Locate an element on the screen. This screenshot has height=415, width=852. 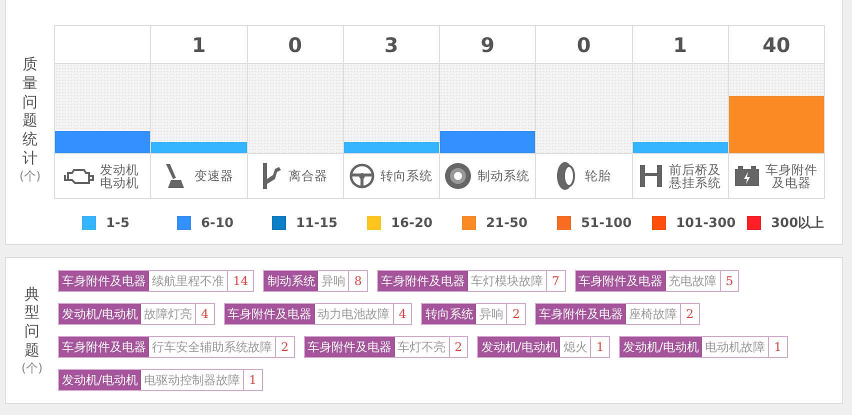
problem-count: 3 is located at coordinates (391, 44).